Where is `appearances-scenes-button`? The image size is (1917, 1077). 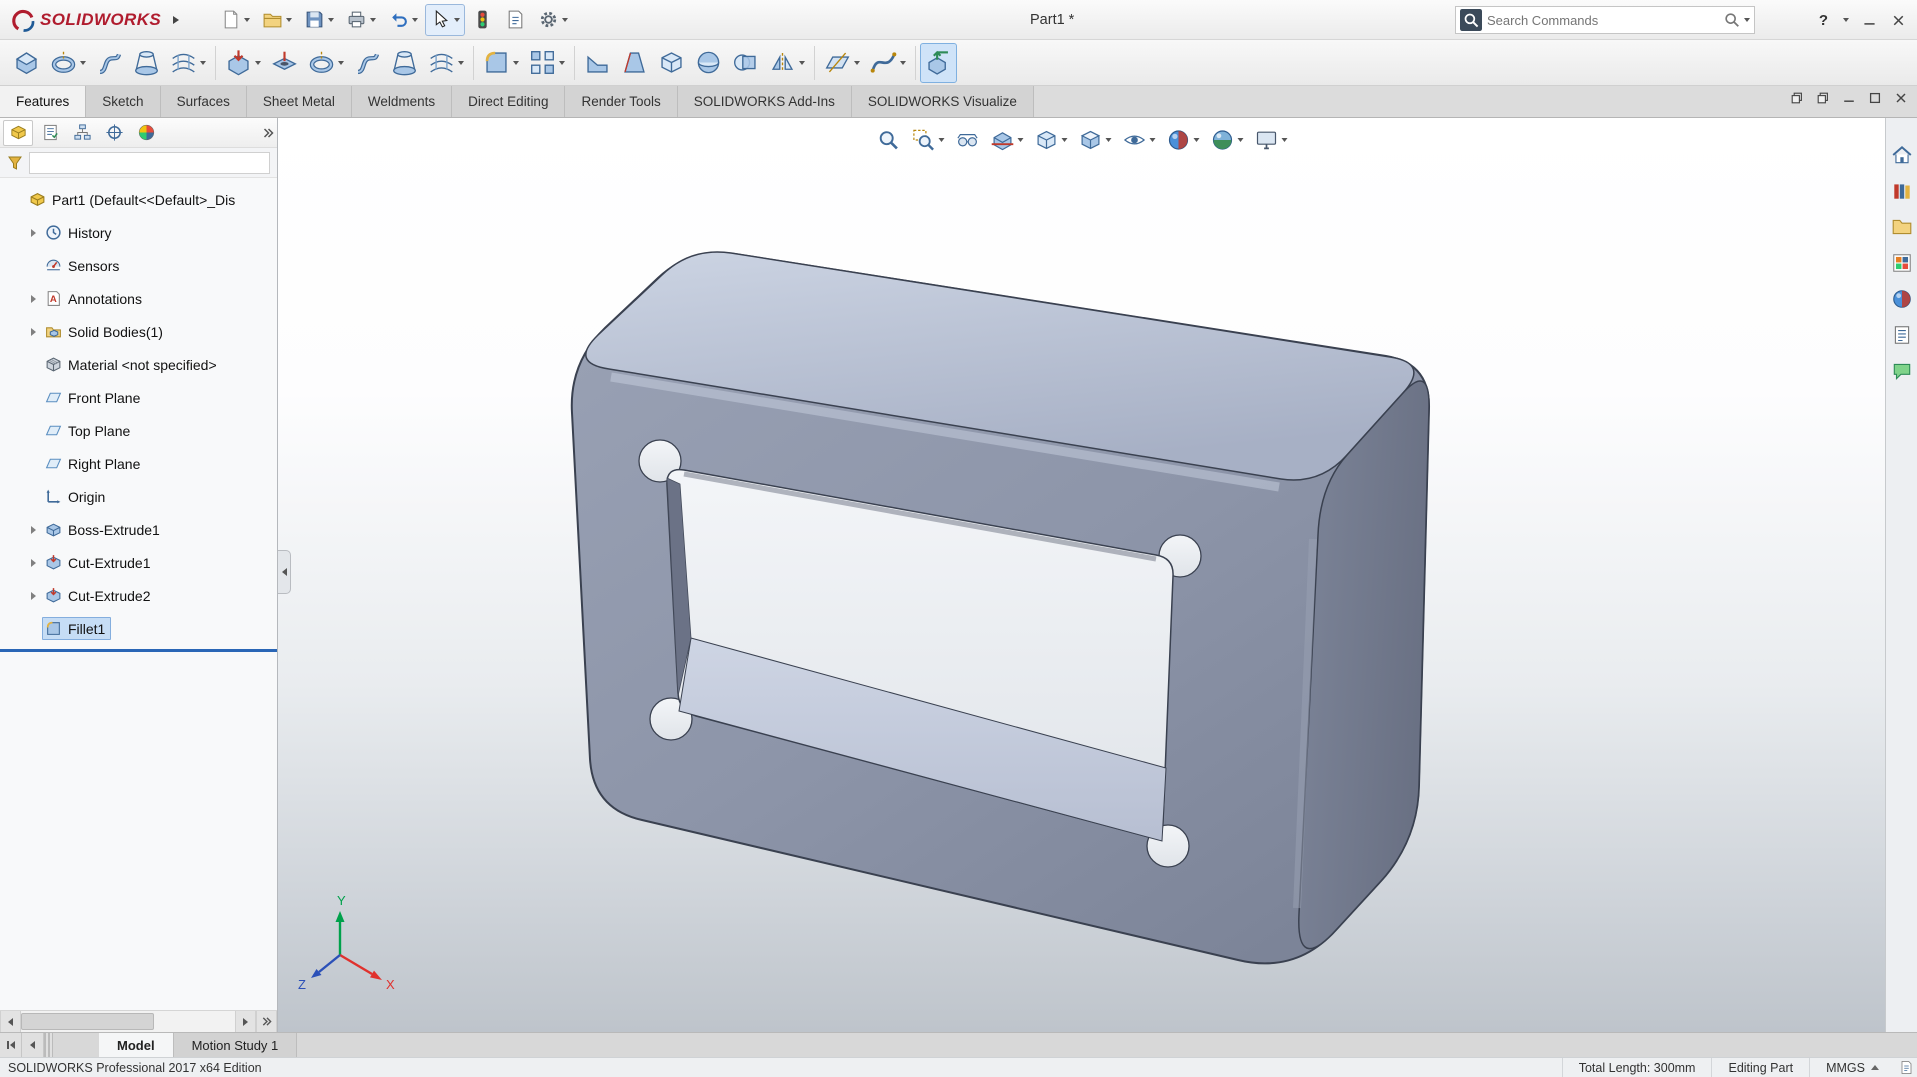 appearances-scenes-button is located at coordinates (1902, 299).